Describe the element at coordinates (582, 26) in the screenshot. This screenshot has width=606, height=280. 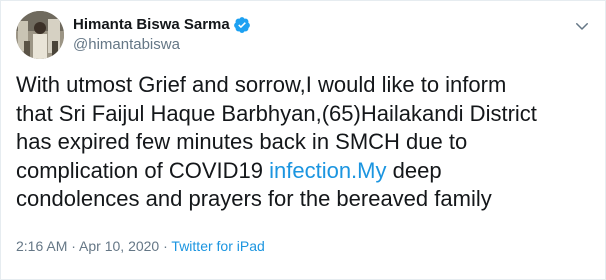
I see `chevron-down-icon` at that location.